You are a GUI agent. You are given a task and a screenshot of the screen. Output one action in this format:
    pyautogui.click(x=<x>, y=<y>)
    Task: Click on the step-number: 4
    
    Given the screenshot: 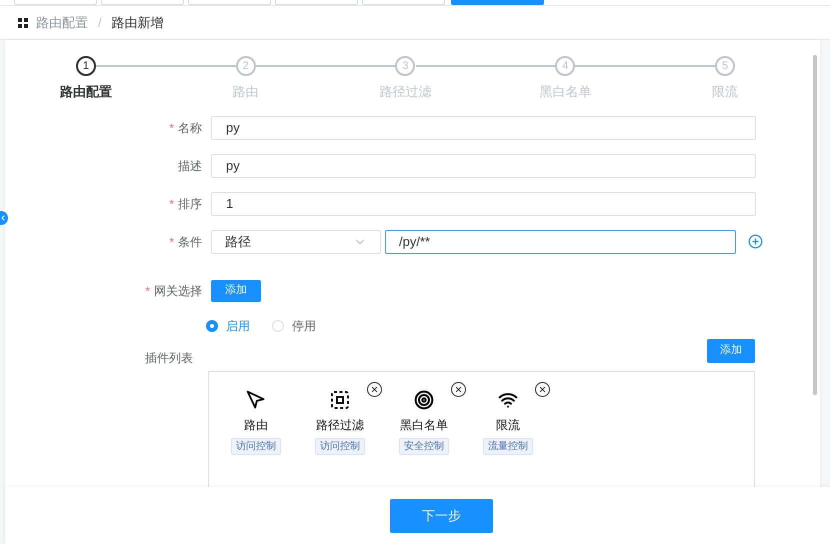 What is the action you would take?
    pyautogui.click(x=565, y=66)
    